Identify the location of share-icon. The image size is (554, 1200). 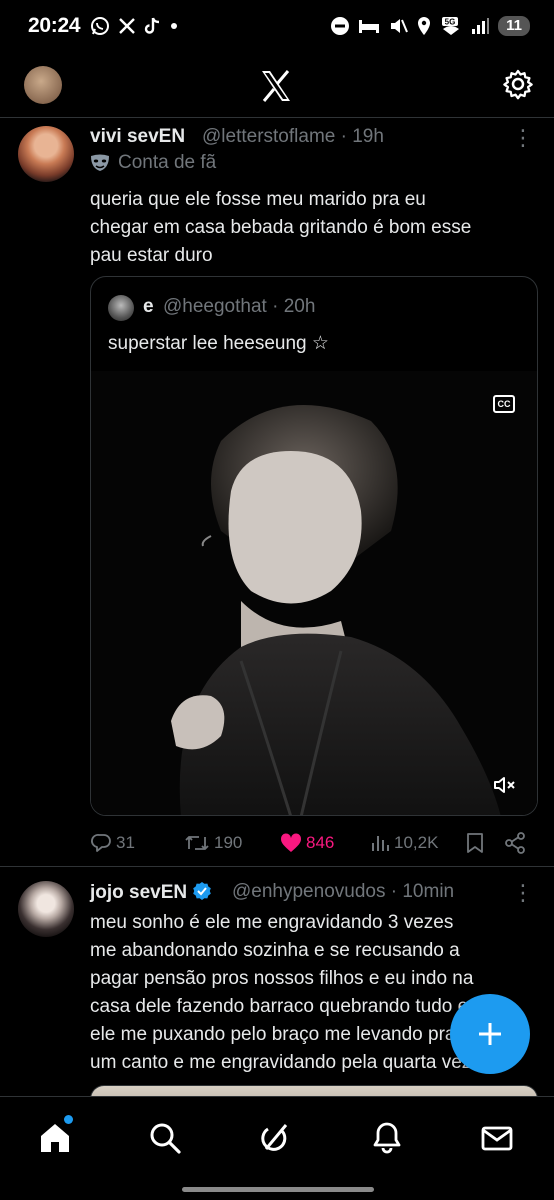
(515, 843).